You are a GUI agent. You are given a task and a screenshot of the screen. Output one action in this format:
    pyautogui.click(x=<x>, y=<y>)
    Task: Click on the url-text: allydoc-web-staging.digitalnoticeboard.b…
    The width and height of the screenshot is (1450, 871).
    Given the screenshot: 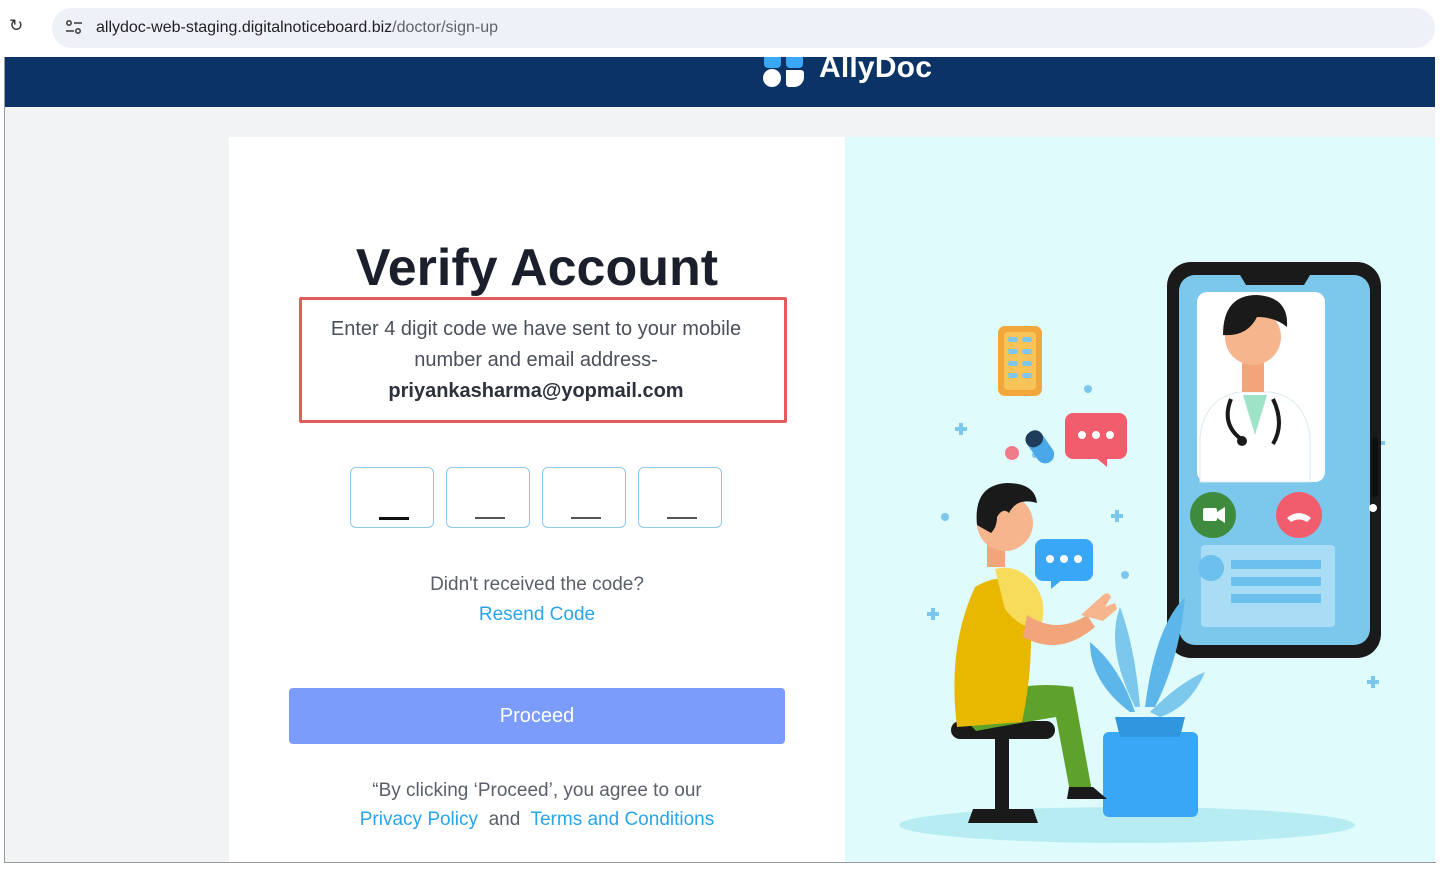 What is the action you would take?
    pyautogui.click(x=297, y=28)
    